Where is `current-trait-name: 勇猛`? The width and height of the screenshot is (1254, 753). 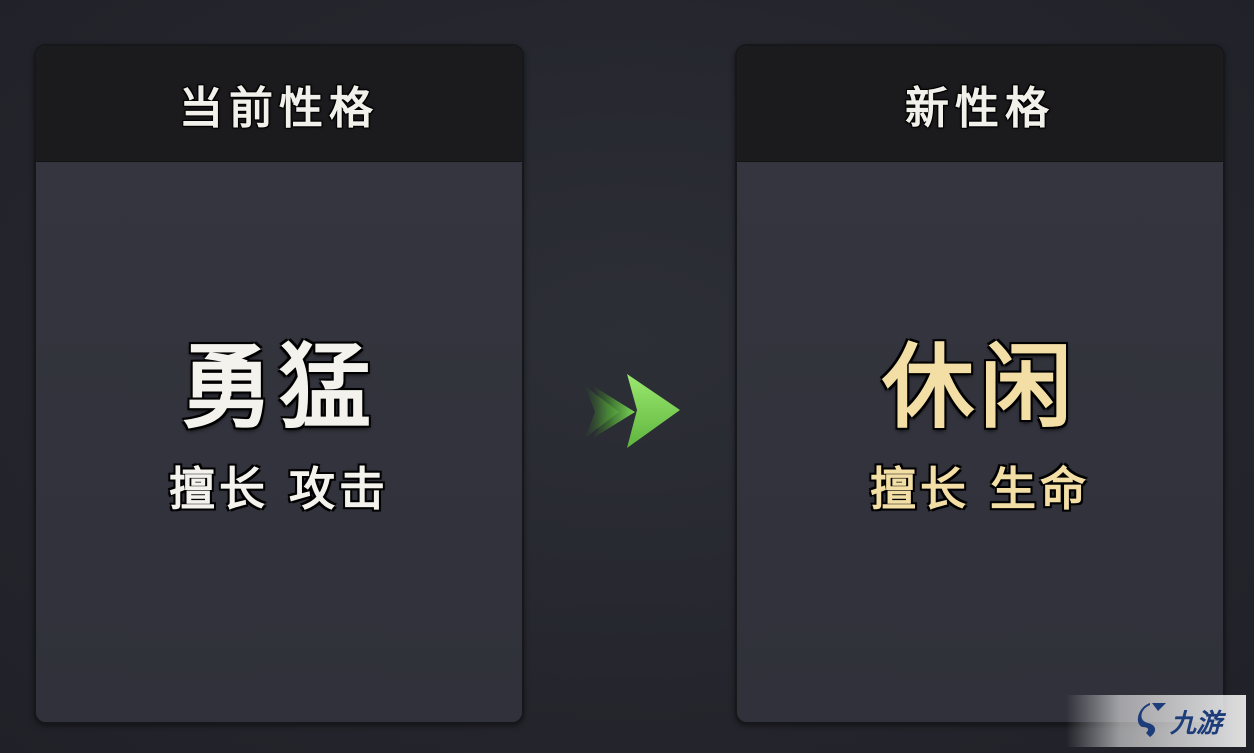 current-trait-name: 勇猛 is located at coordinates (278, 387).